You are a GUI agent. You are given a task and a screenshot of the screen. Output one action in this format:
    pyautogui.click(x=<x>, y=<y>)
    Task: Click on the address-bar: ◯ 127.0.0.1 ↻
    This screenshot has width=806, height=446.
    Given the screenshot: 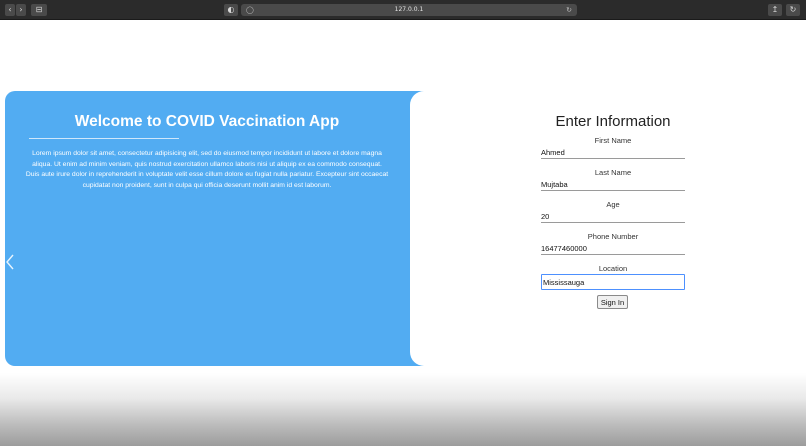 What is the action you would take?
    pyautogui.click(x=409, y=10)
    